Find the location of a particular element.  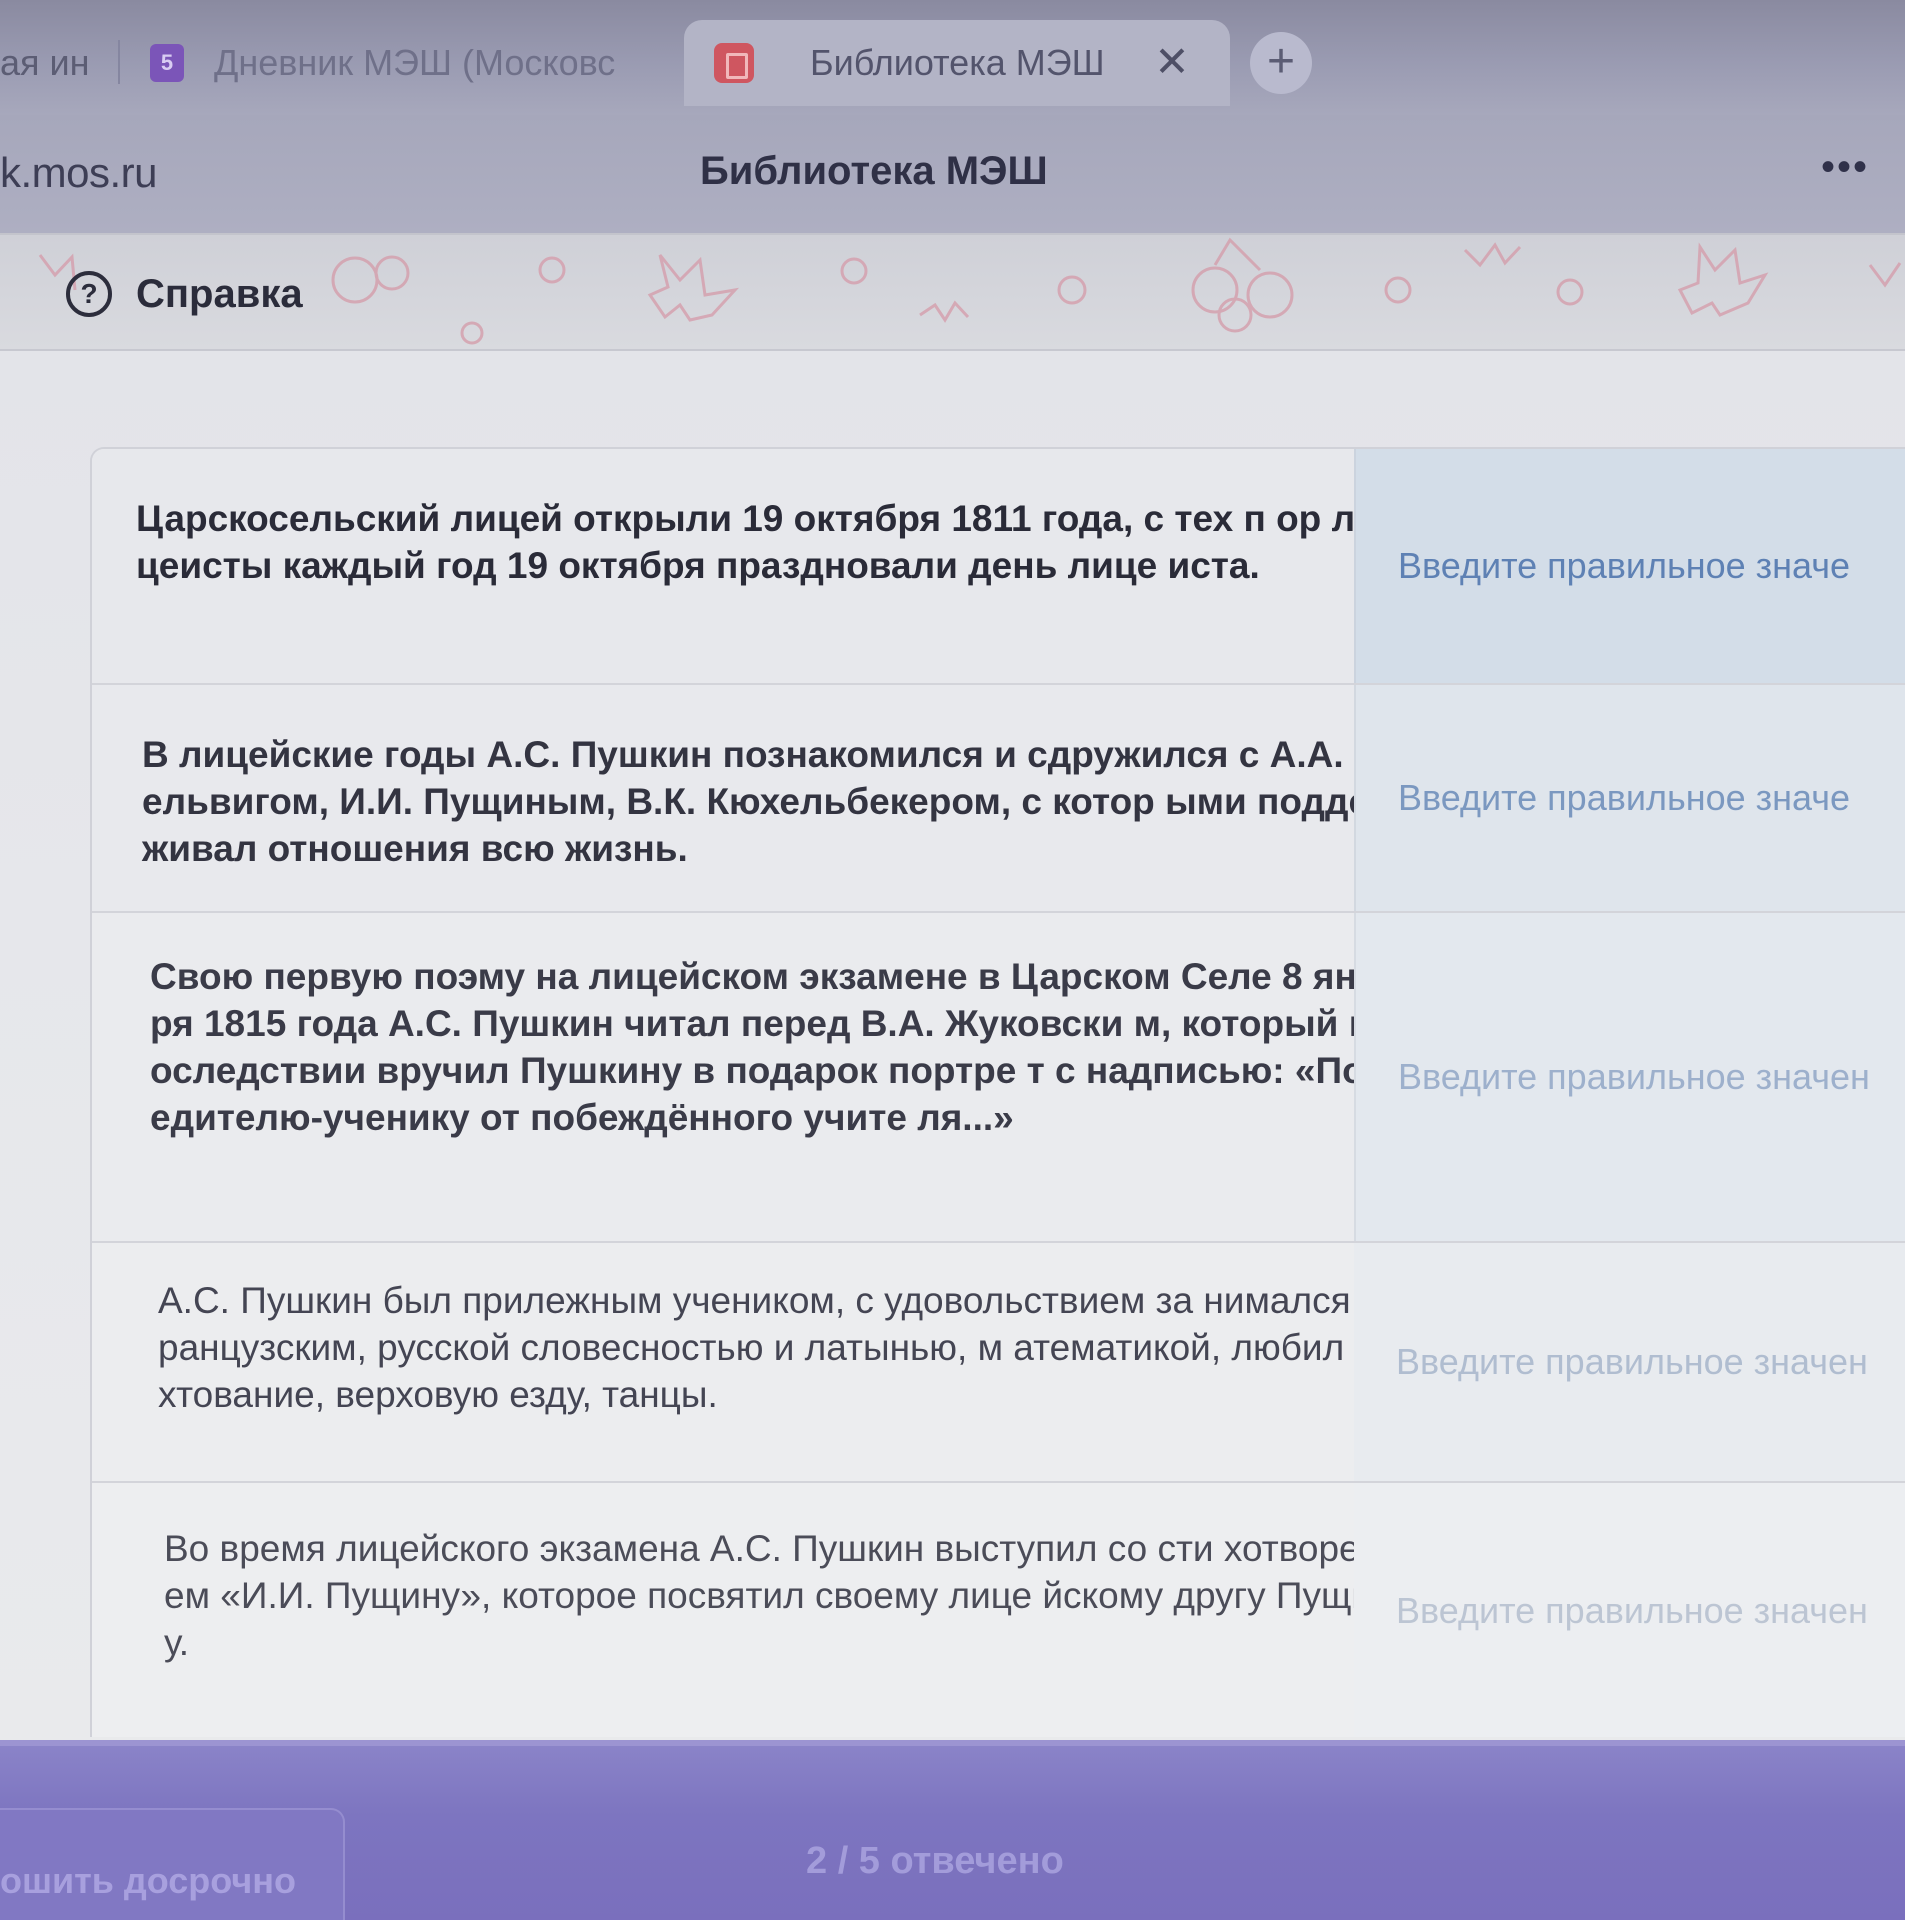

tab-library-active: Библиотека МЭШ ✕ is located at coordinates (957, 63).